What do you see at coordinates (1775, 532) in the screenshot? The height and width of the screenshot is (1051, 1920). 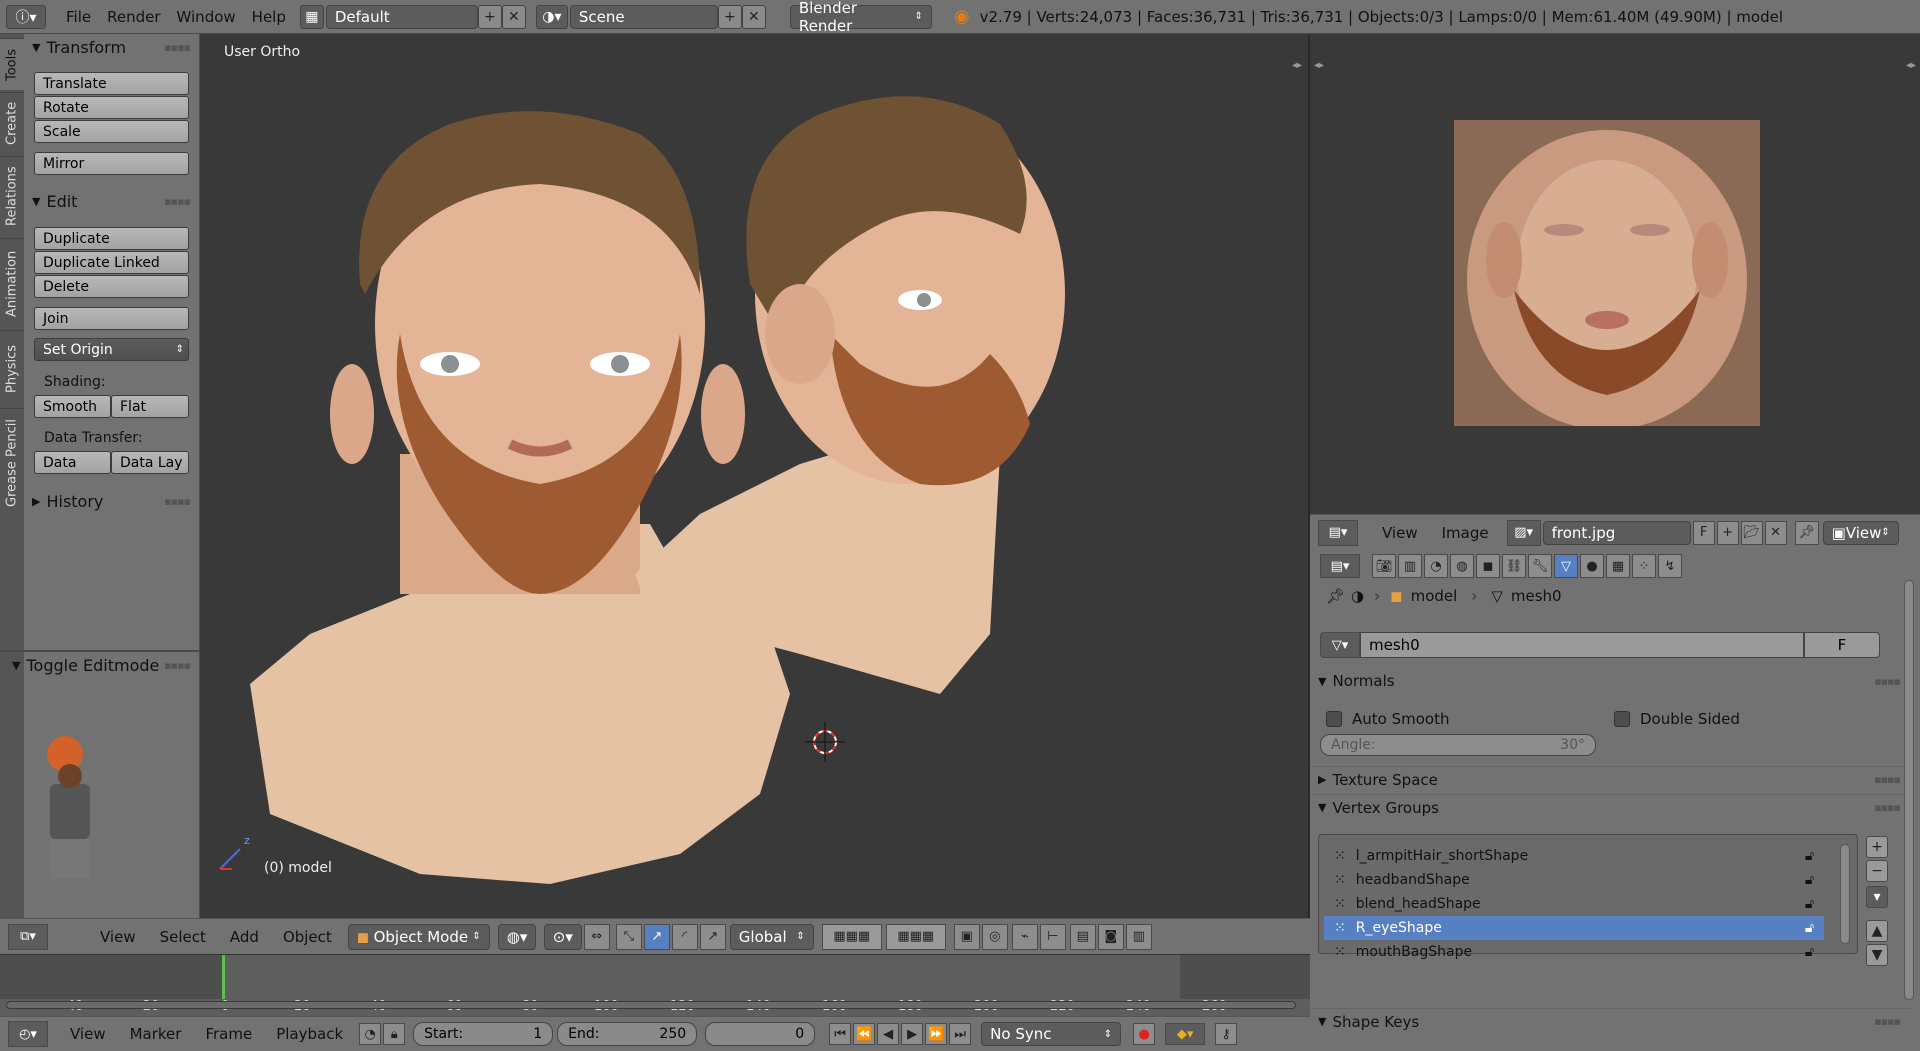 I see `unlink-image-icon: ✕` at bounding box center [1775, 532].